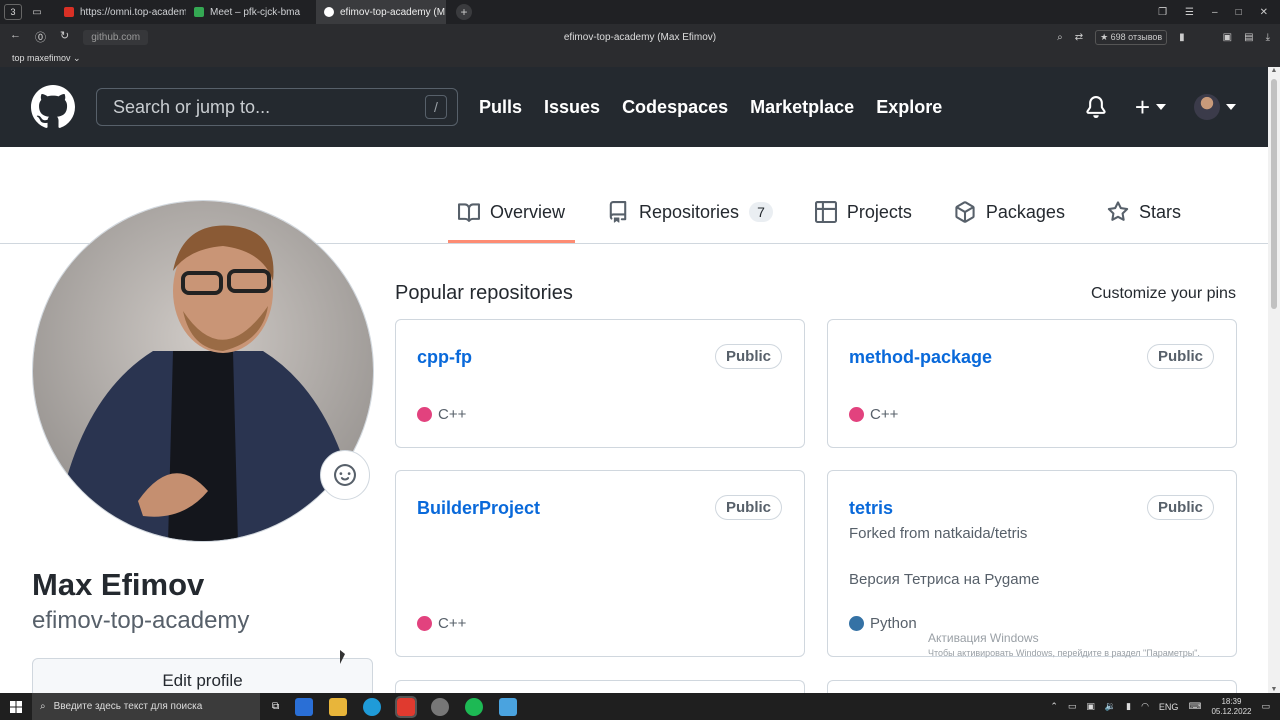 The width and height of the screenshot is (1280, 720). Describe the element at coordinates (1231, 701) in the screenshot. I see `clock-time: 18:39` at that location.